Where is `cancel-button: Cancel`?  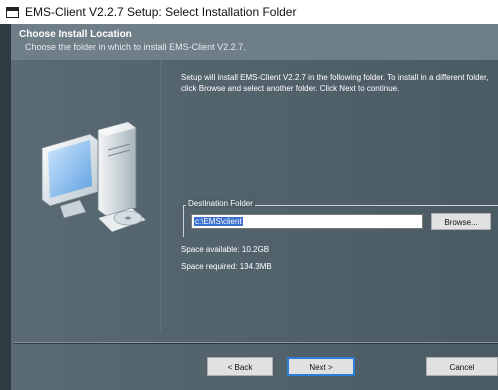 cancel-button: Cancel is located at coordinates (462, 366).